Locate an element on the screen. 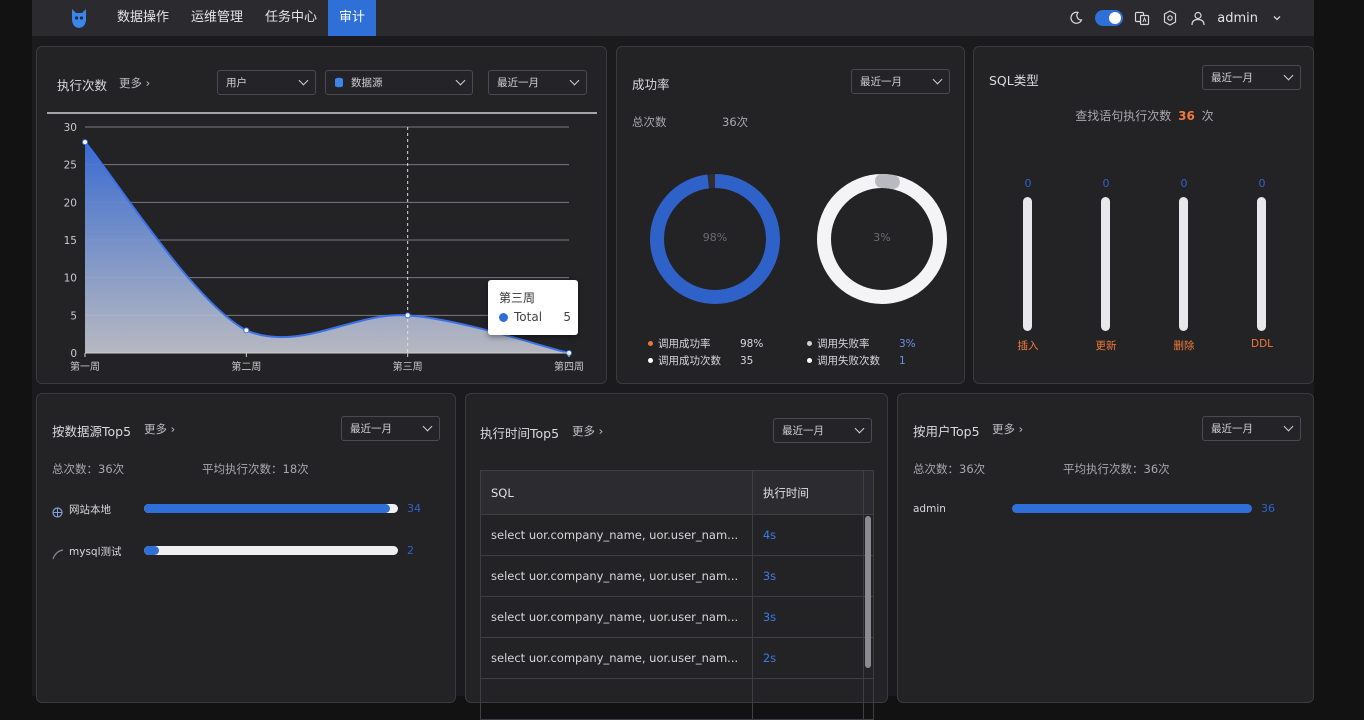 The width and height of the screenshot is (1364, 720). table-row is located at coordinates (677, 699).